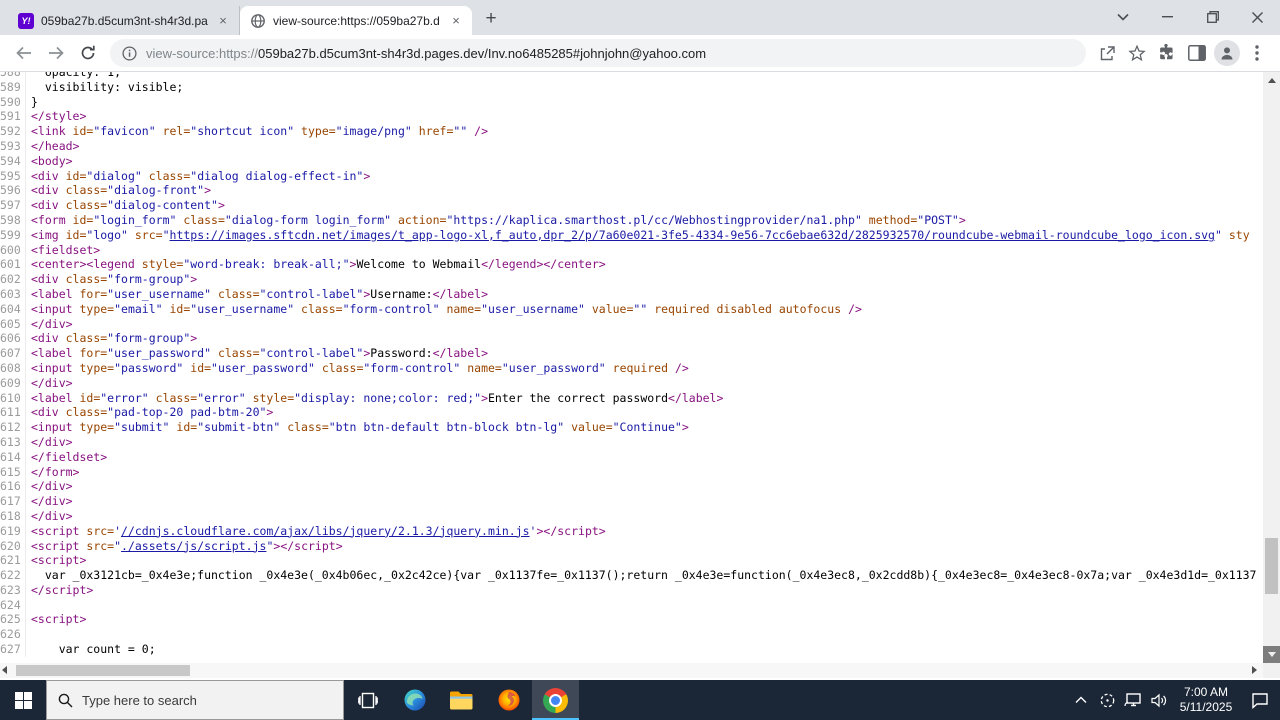 The height and width of the screenshot is (720, 1280). Describe the element at coordinates (631, 250) in the screenshot. I see `source-line: 600 <fieldset>` at that location.